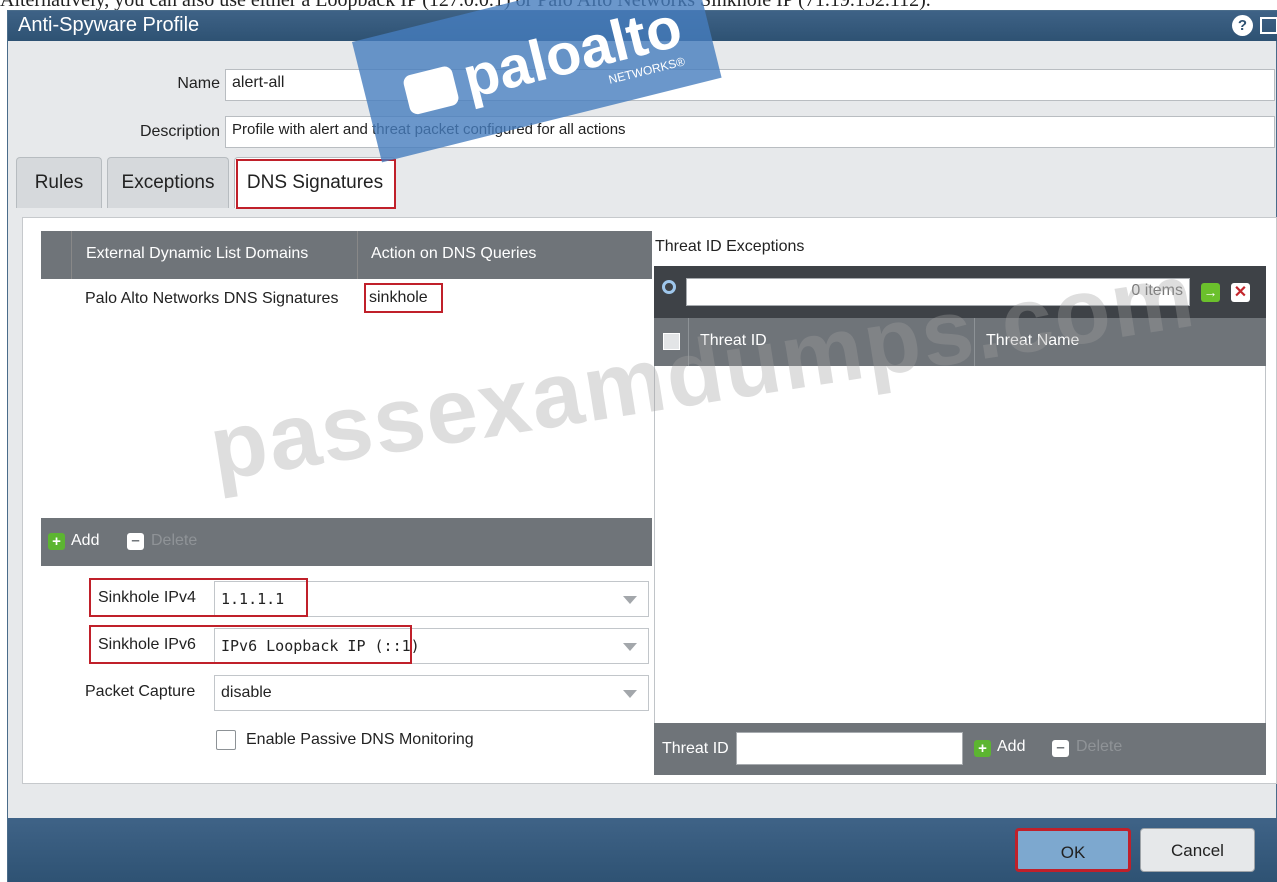 The height and width of the screenshot is (882, 1277). What do you see at coordinates (346, 542) in the screenshot?
I see `dns-table-toolbar: + Add – Delete` at bounding box center [346, 542].